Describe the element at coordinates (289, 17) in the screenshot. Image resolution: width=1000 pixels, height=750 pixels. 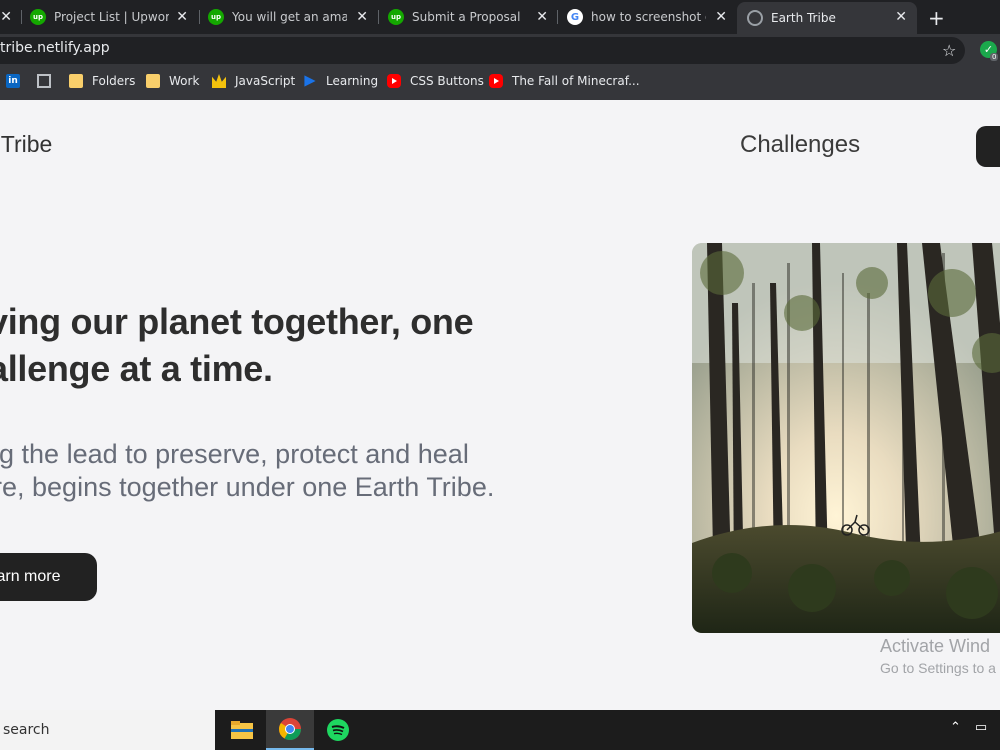
I see `tab-title: You will get an amazing` at that location.